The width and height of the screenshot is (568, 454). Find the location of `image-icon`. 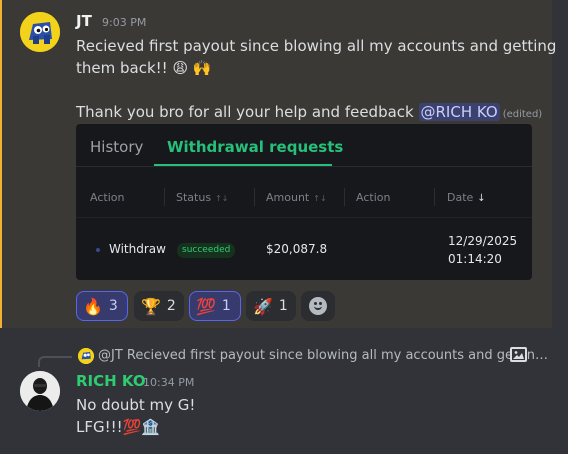

image-icon is located at coordinates (518, 354).